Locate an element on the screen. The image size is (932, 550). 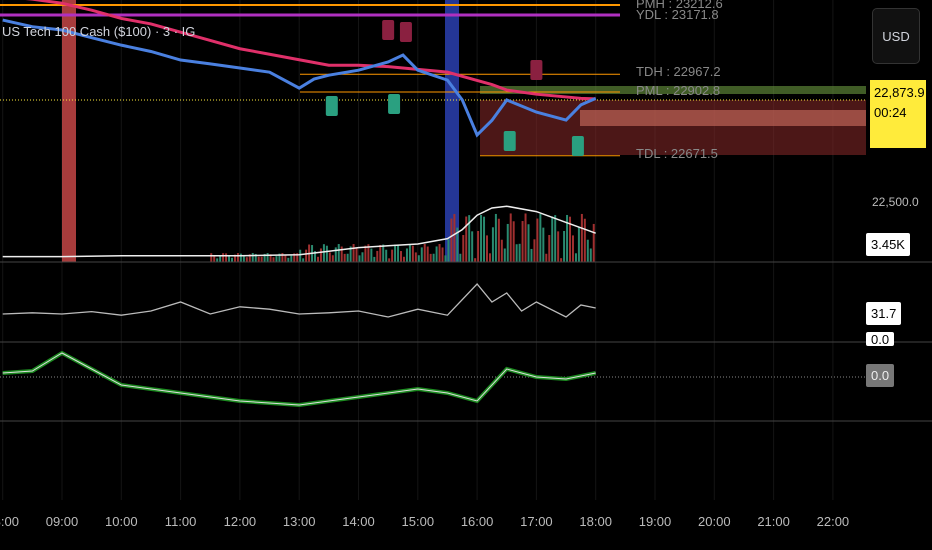
last-price-value: 22,873.9 is located at coordinates (899, 92).